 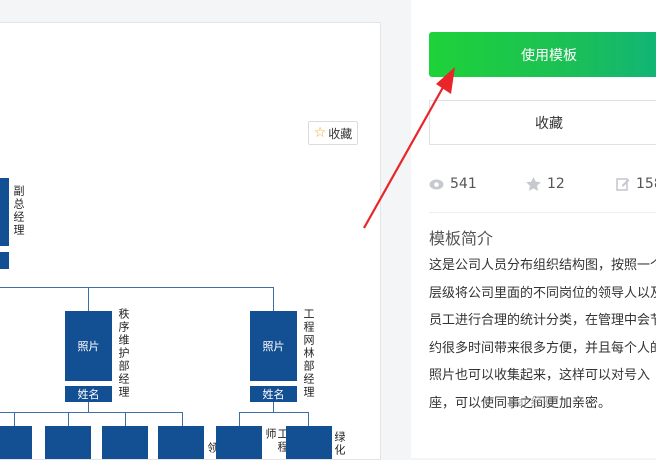 I want to click on likes-count: 12, so click(x=556, y=184).